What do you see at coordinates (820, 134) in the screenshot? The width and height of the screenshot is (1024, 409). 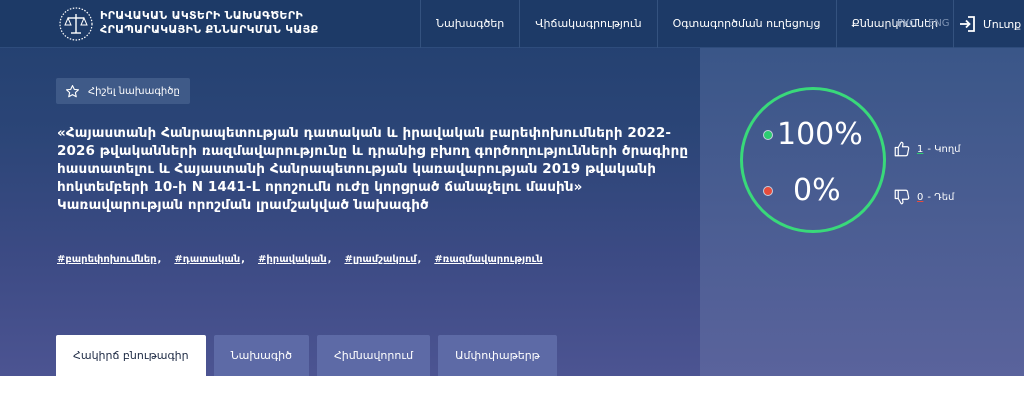 I see `yes-percent: 100%` at bounding box center [820, 134].